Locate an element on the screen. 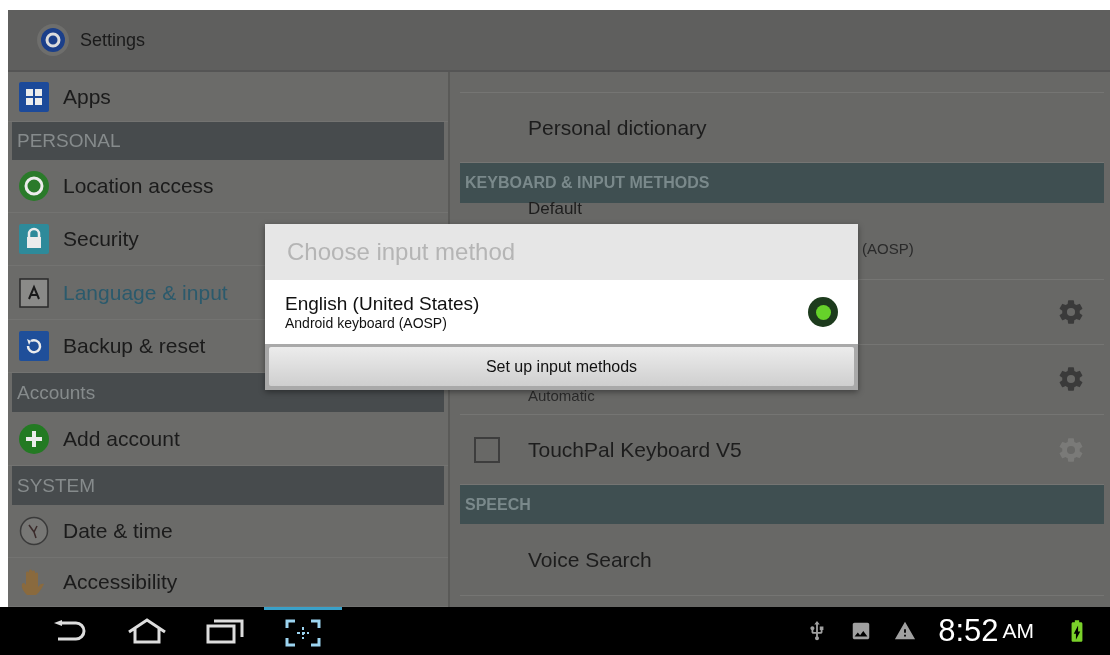 This screenshot has height=655, width=1110. add-icon is located at coordinates (34, 438).